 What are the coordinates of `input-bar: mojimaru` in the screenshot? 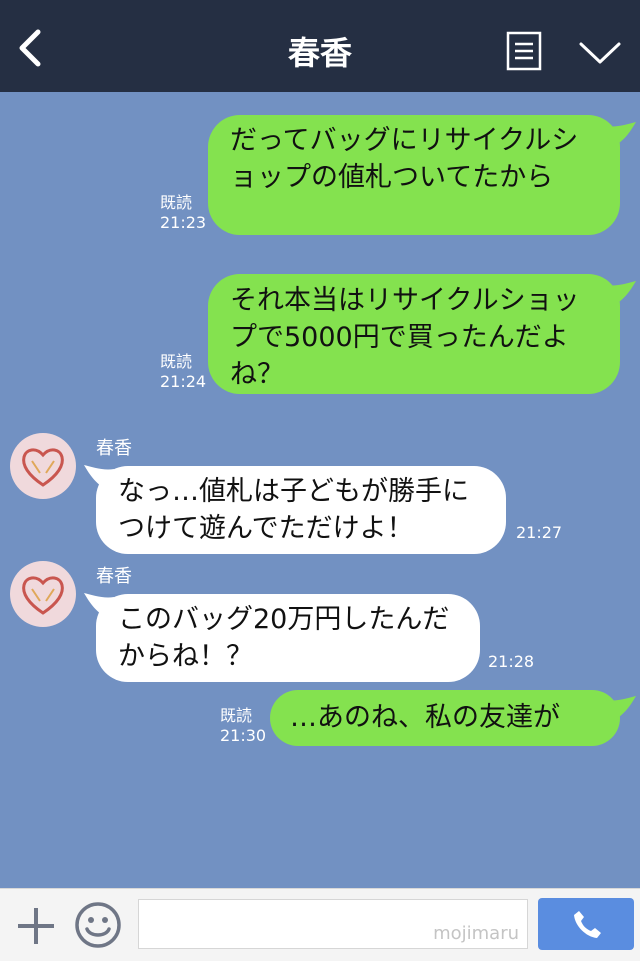 It's located at (320, 924).